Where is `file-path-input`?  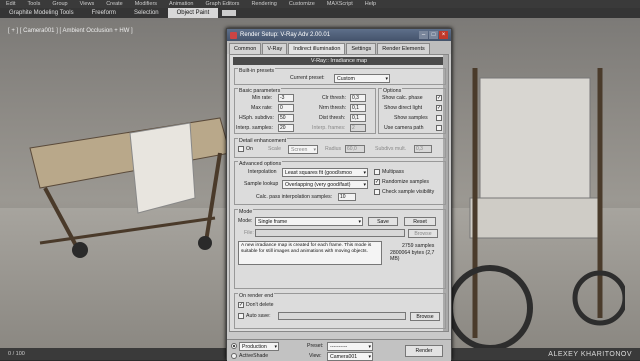 file-path-input is located at coordinates (330, 233).